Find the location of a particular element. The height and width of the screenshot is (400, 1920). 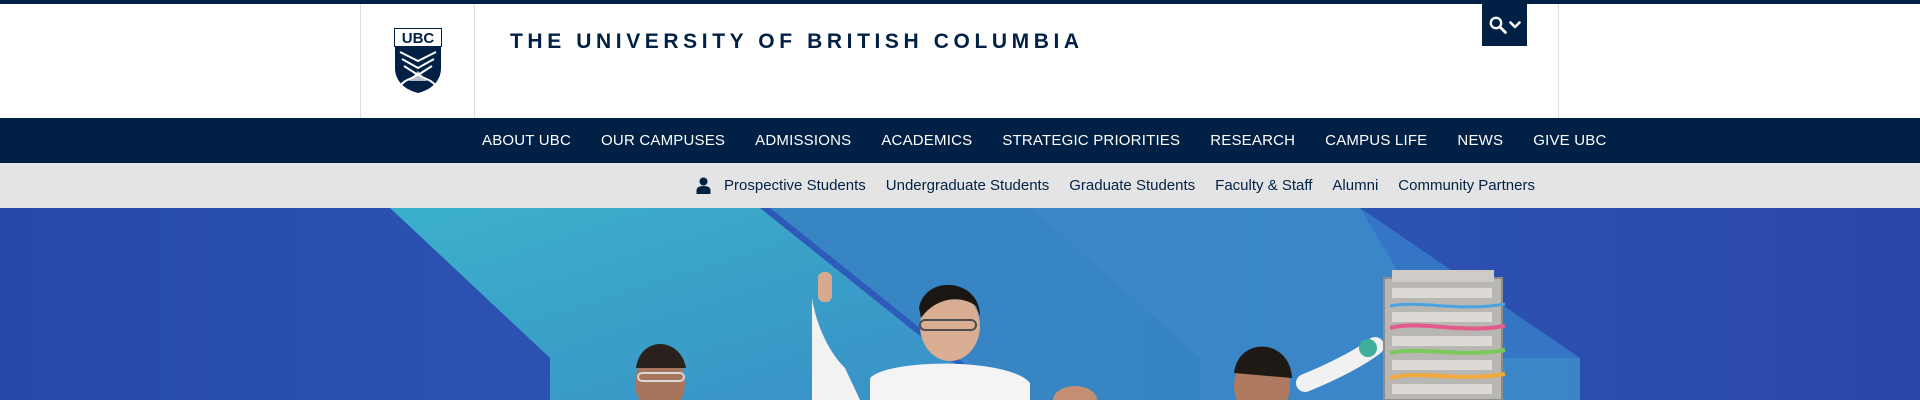

ubc-crest-logo: UBC is located at coordinates (418, 60).